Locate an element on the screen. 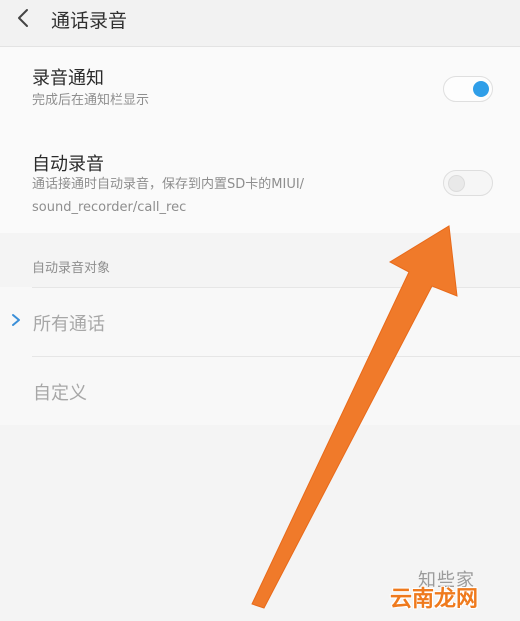  record-notify-toggle is located at coordinates (468, 89).